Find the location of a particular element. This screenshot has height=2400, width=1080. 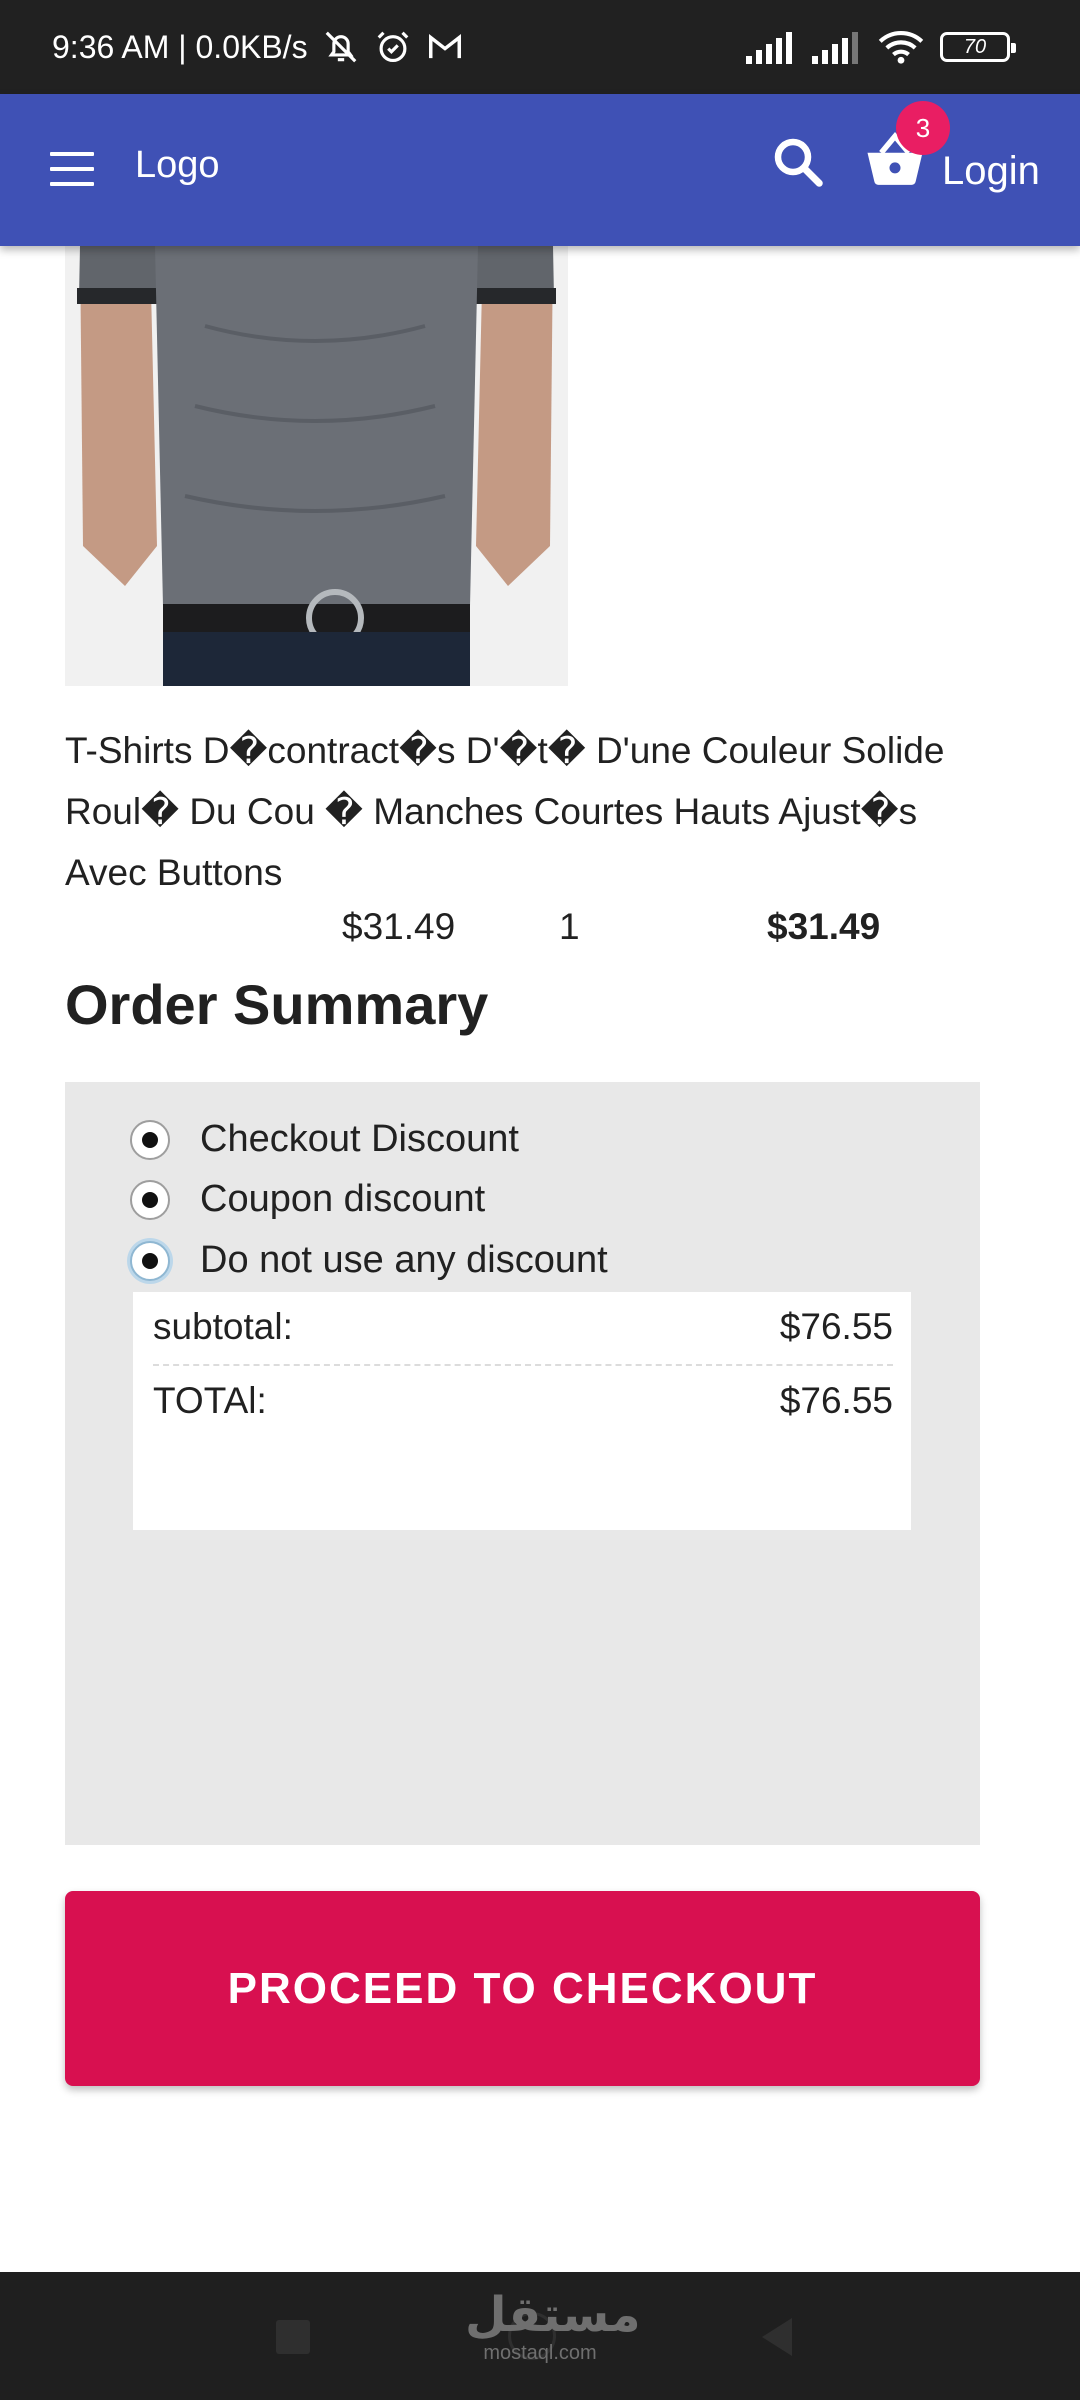

battery-icon: 70 is located at coordinates (978, 47).